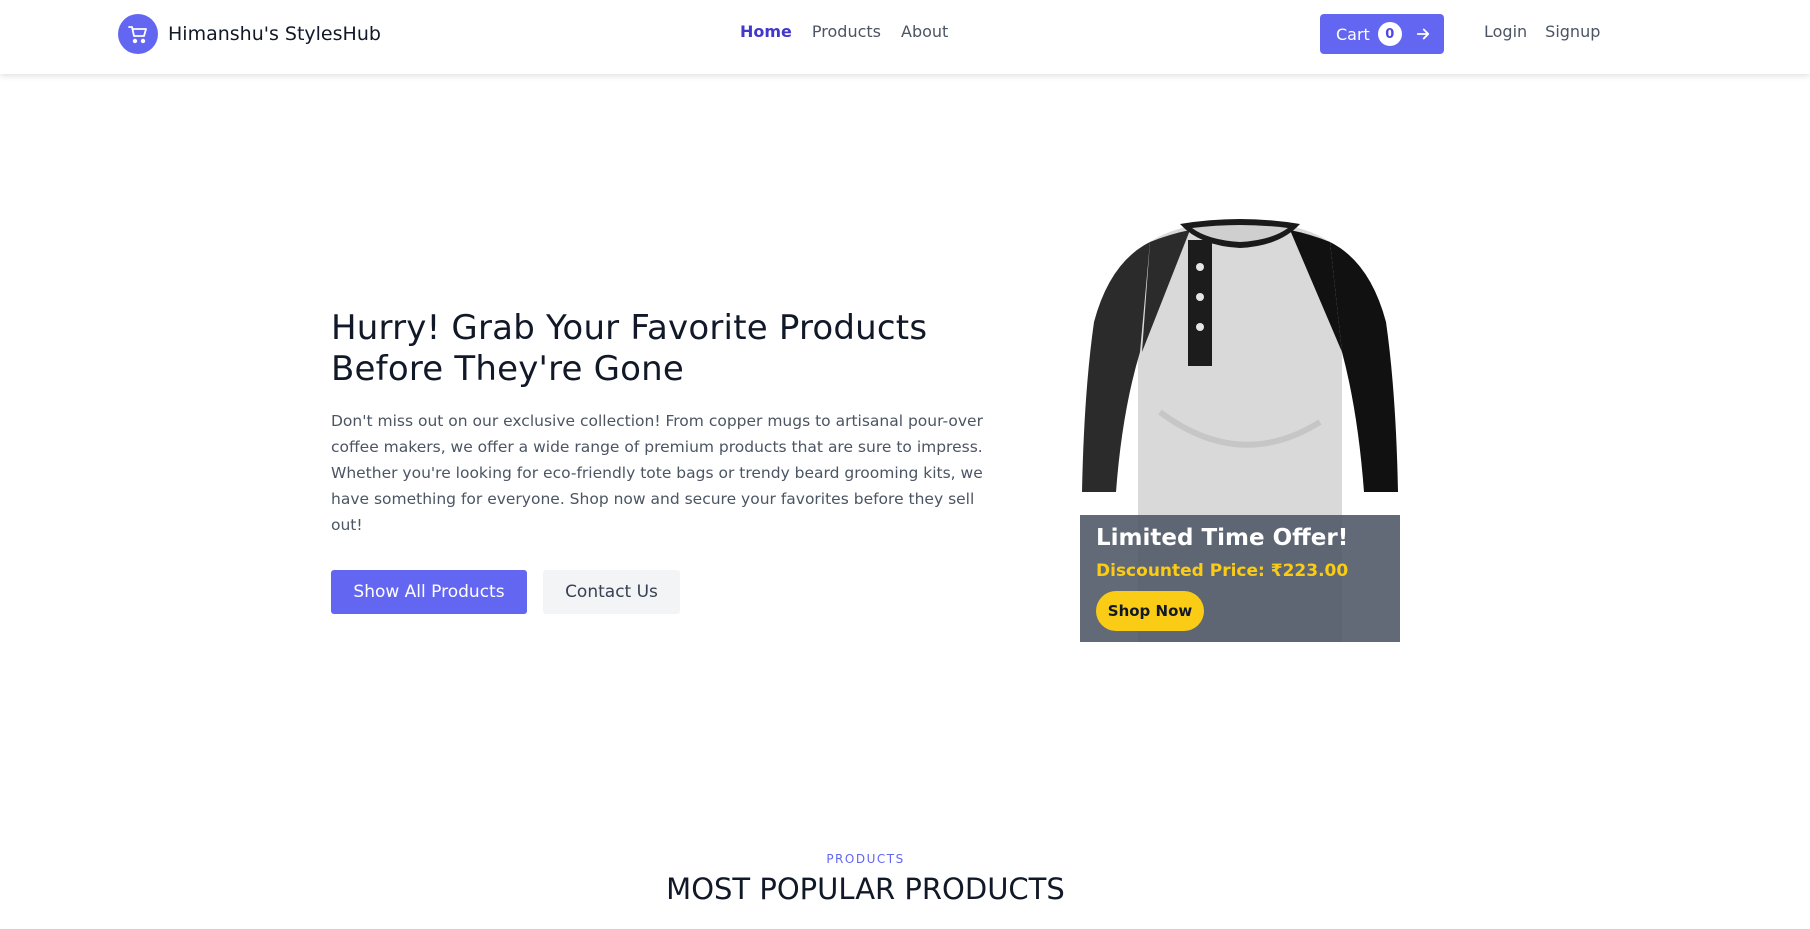  Describe the element at coordinates (611, 592) in the screenshot. I see `contact-us-button: Contact Us` at that location.